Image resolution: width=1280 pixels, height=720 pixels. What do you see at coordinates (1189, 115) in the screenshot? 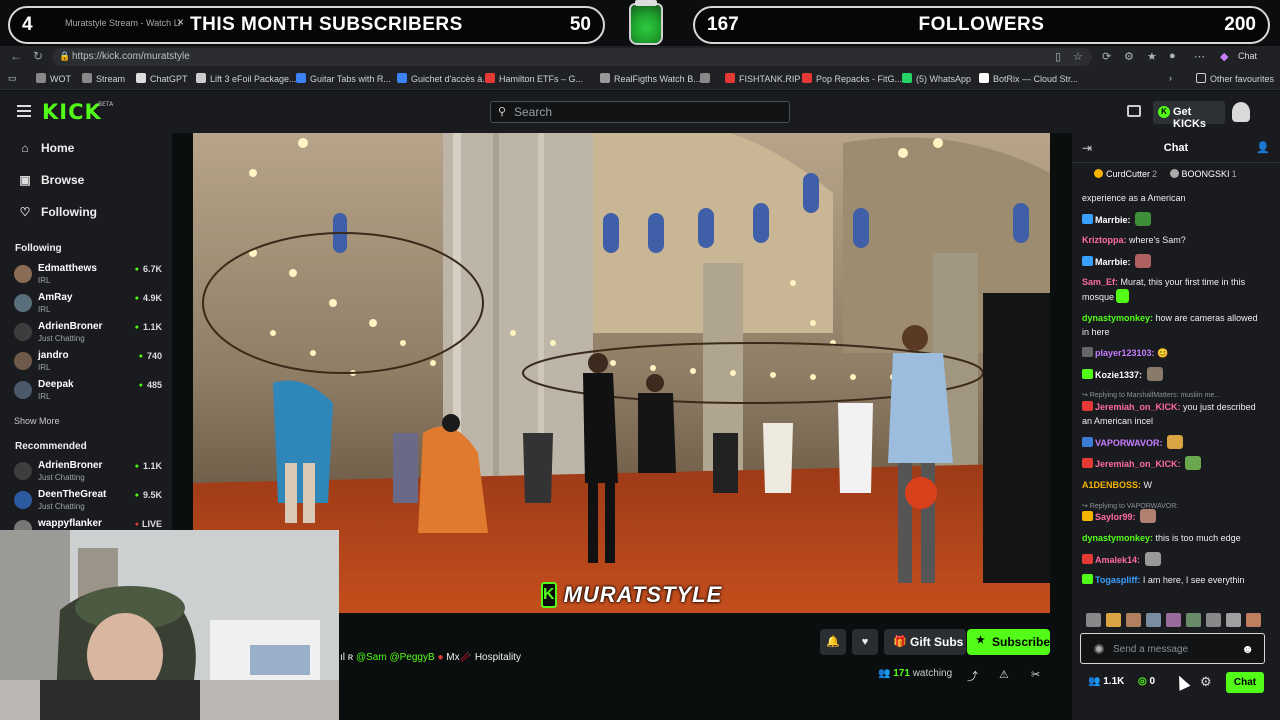
I see `get-kicks-button: K Get KICKs` at bounding box center [1189, 115].